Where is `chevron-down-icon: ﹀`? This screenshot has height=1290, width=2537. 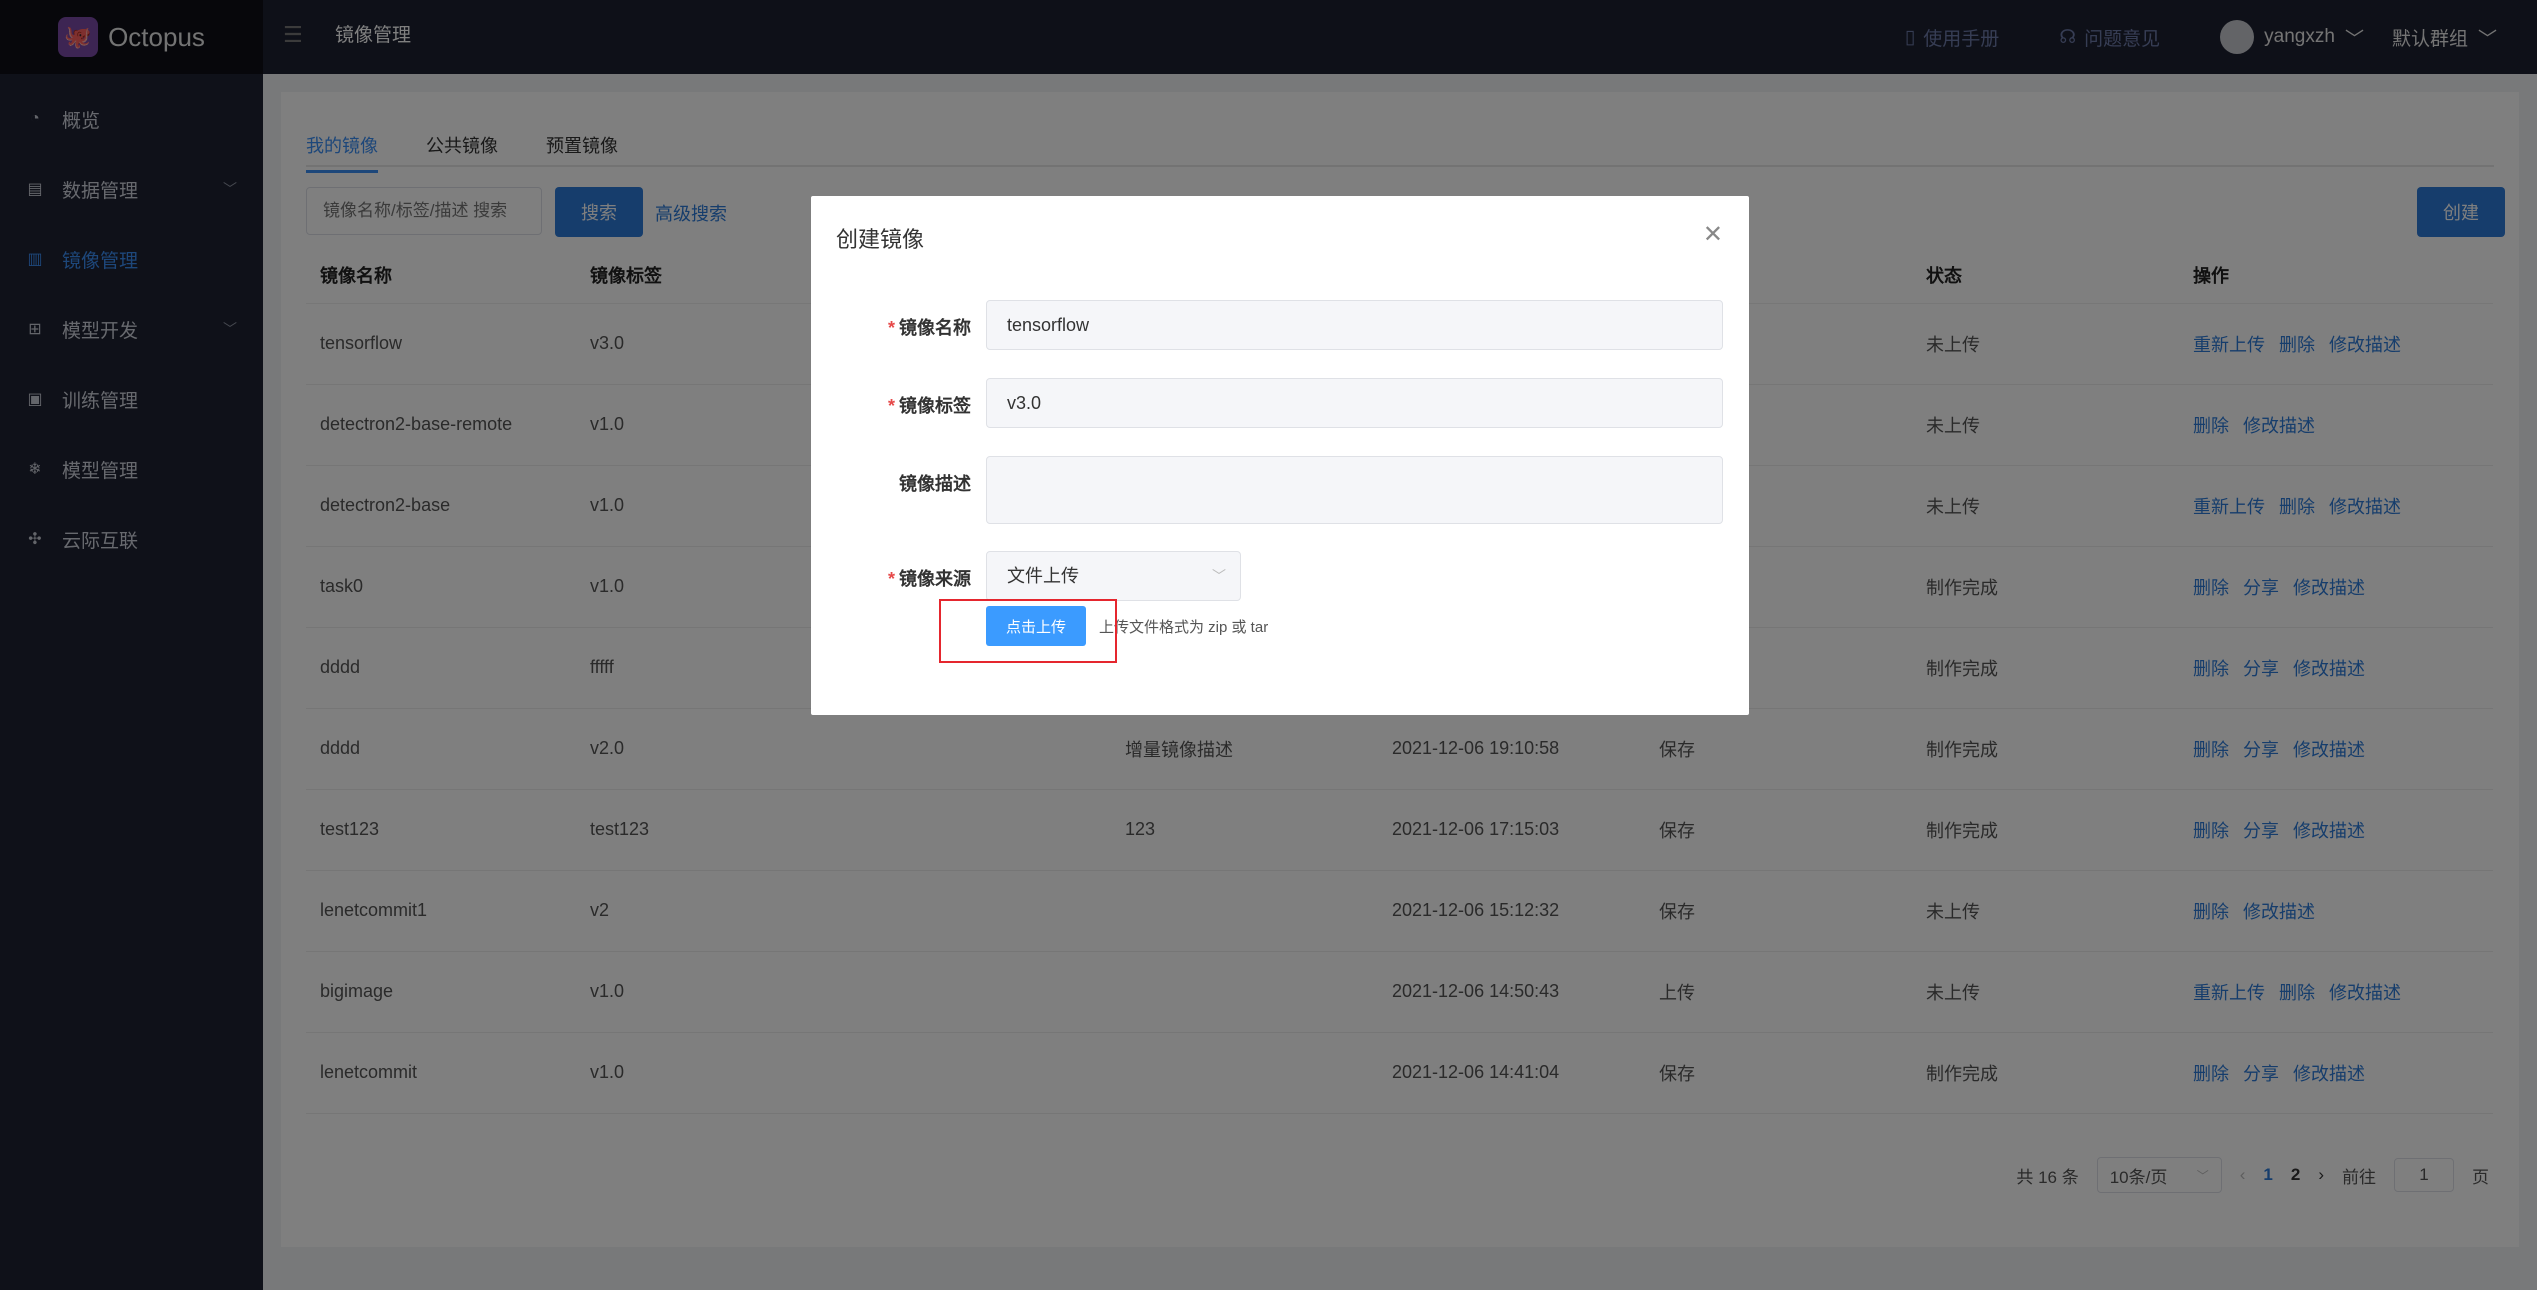 chevron-down-icon: ﹀ is located at coordinates (1219, 576).